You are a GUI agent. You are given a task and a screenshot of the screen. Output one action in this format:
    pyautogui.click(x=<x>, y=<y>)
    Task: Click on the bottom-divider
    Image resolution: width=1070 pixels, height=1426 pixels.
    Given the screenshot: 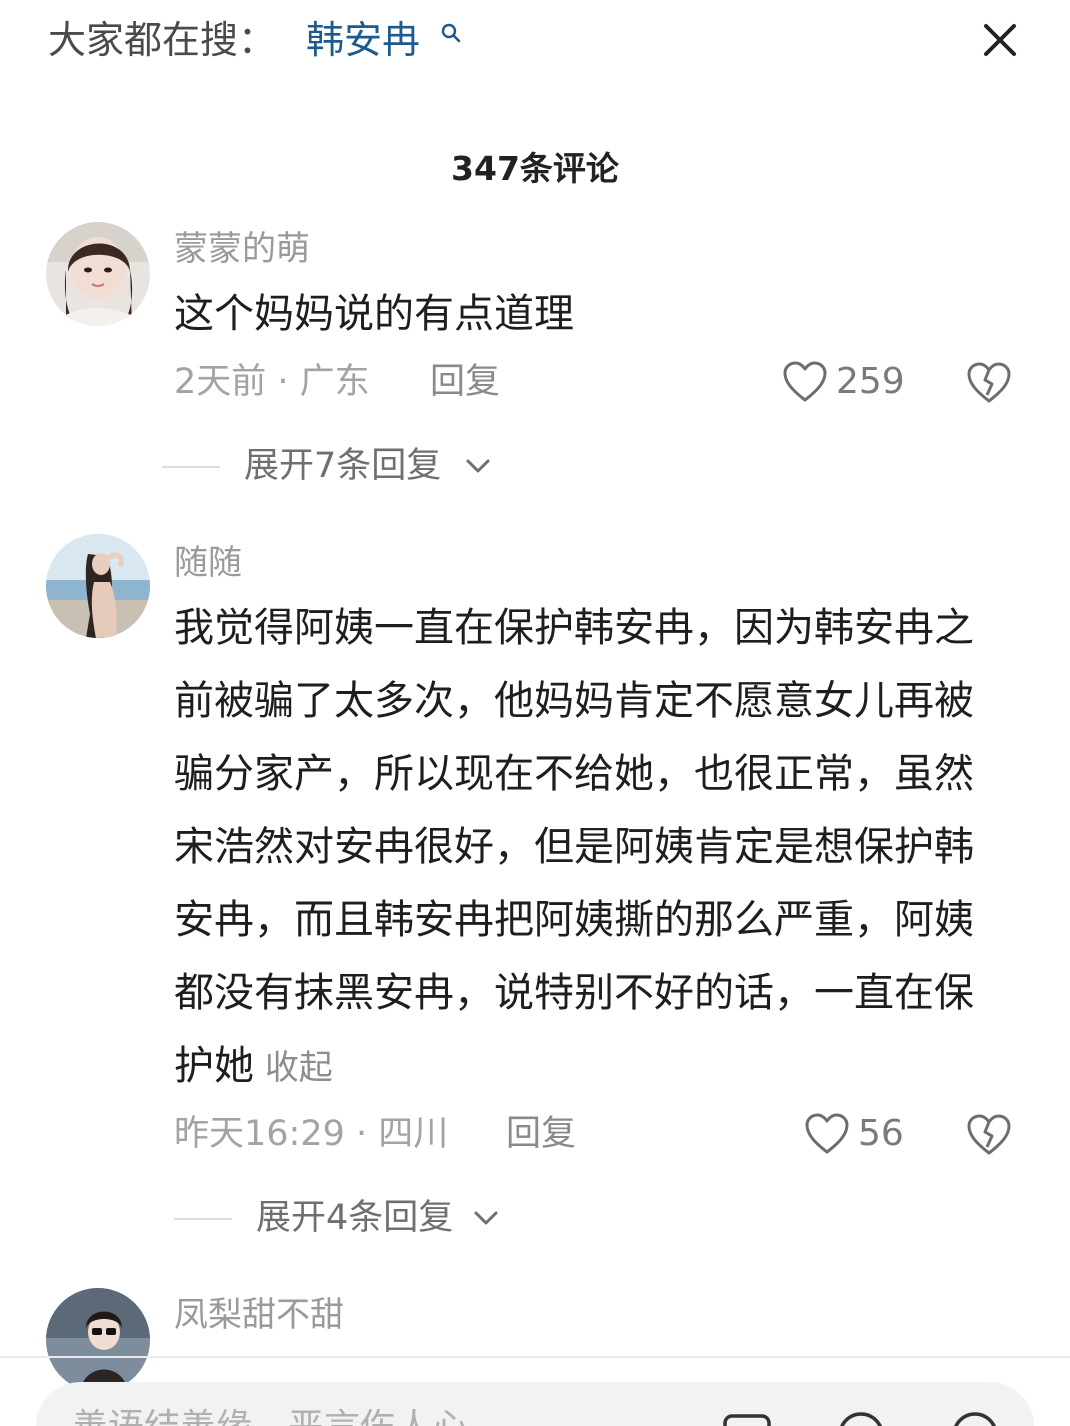 What is the action you would take?
    pyautogui.click(x=535, y=1357)
    